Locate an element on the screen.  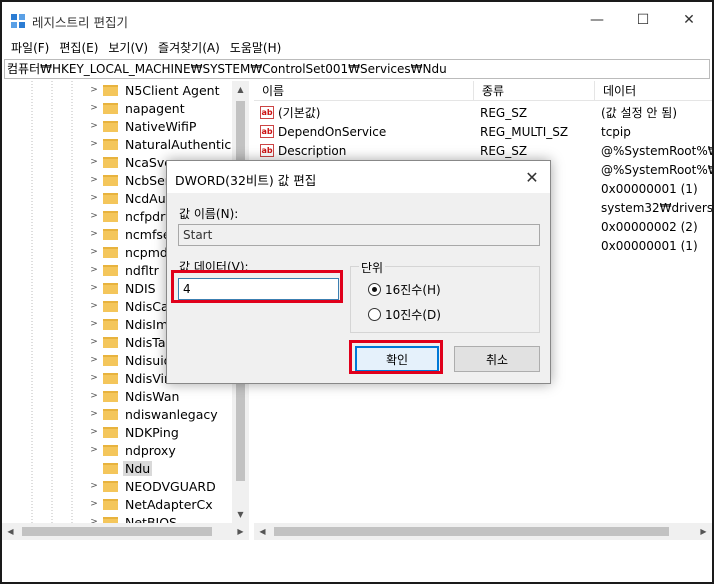
tree-item-label: Ndu is located at coordinates (138, 468).